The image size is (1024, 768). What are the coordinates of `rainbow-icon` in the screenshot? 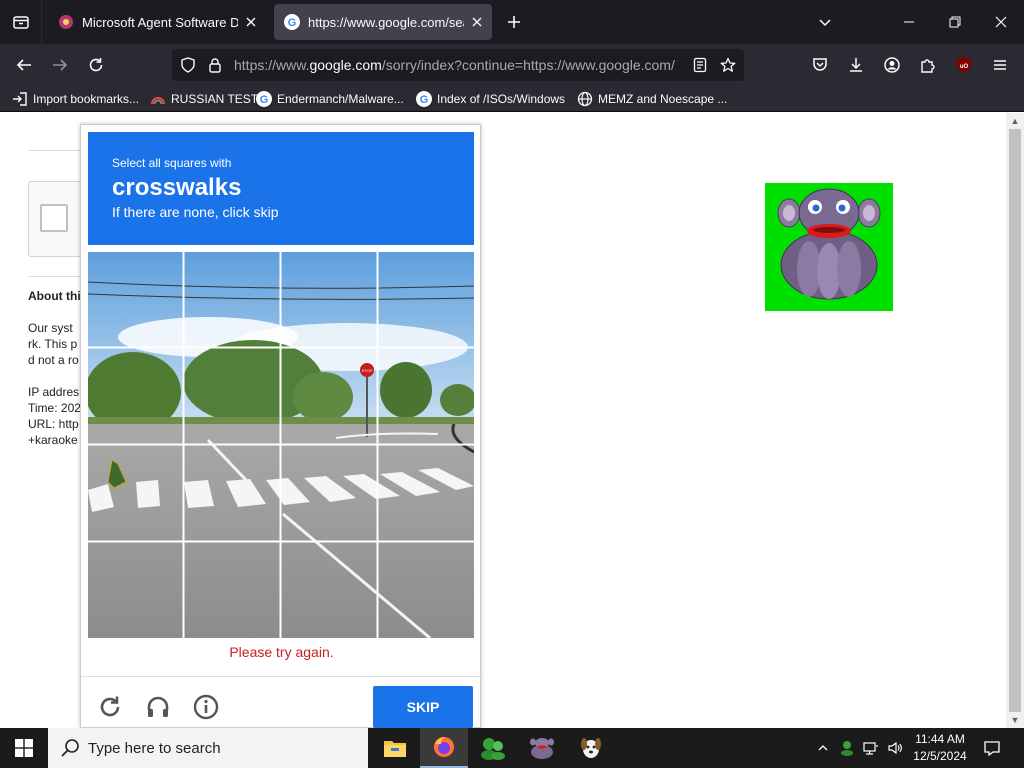 It's located at (158, 101).